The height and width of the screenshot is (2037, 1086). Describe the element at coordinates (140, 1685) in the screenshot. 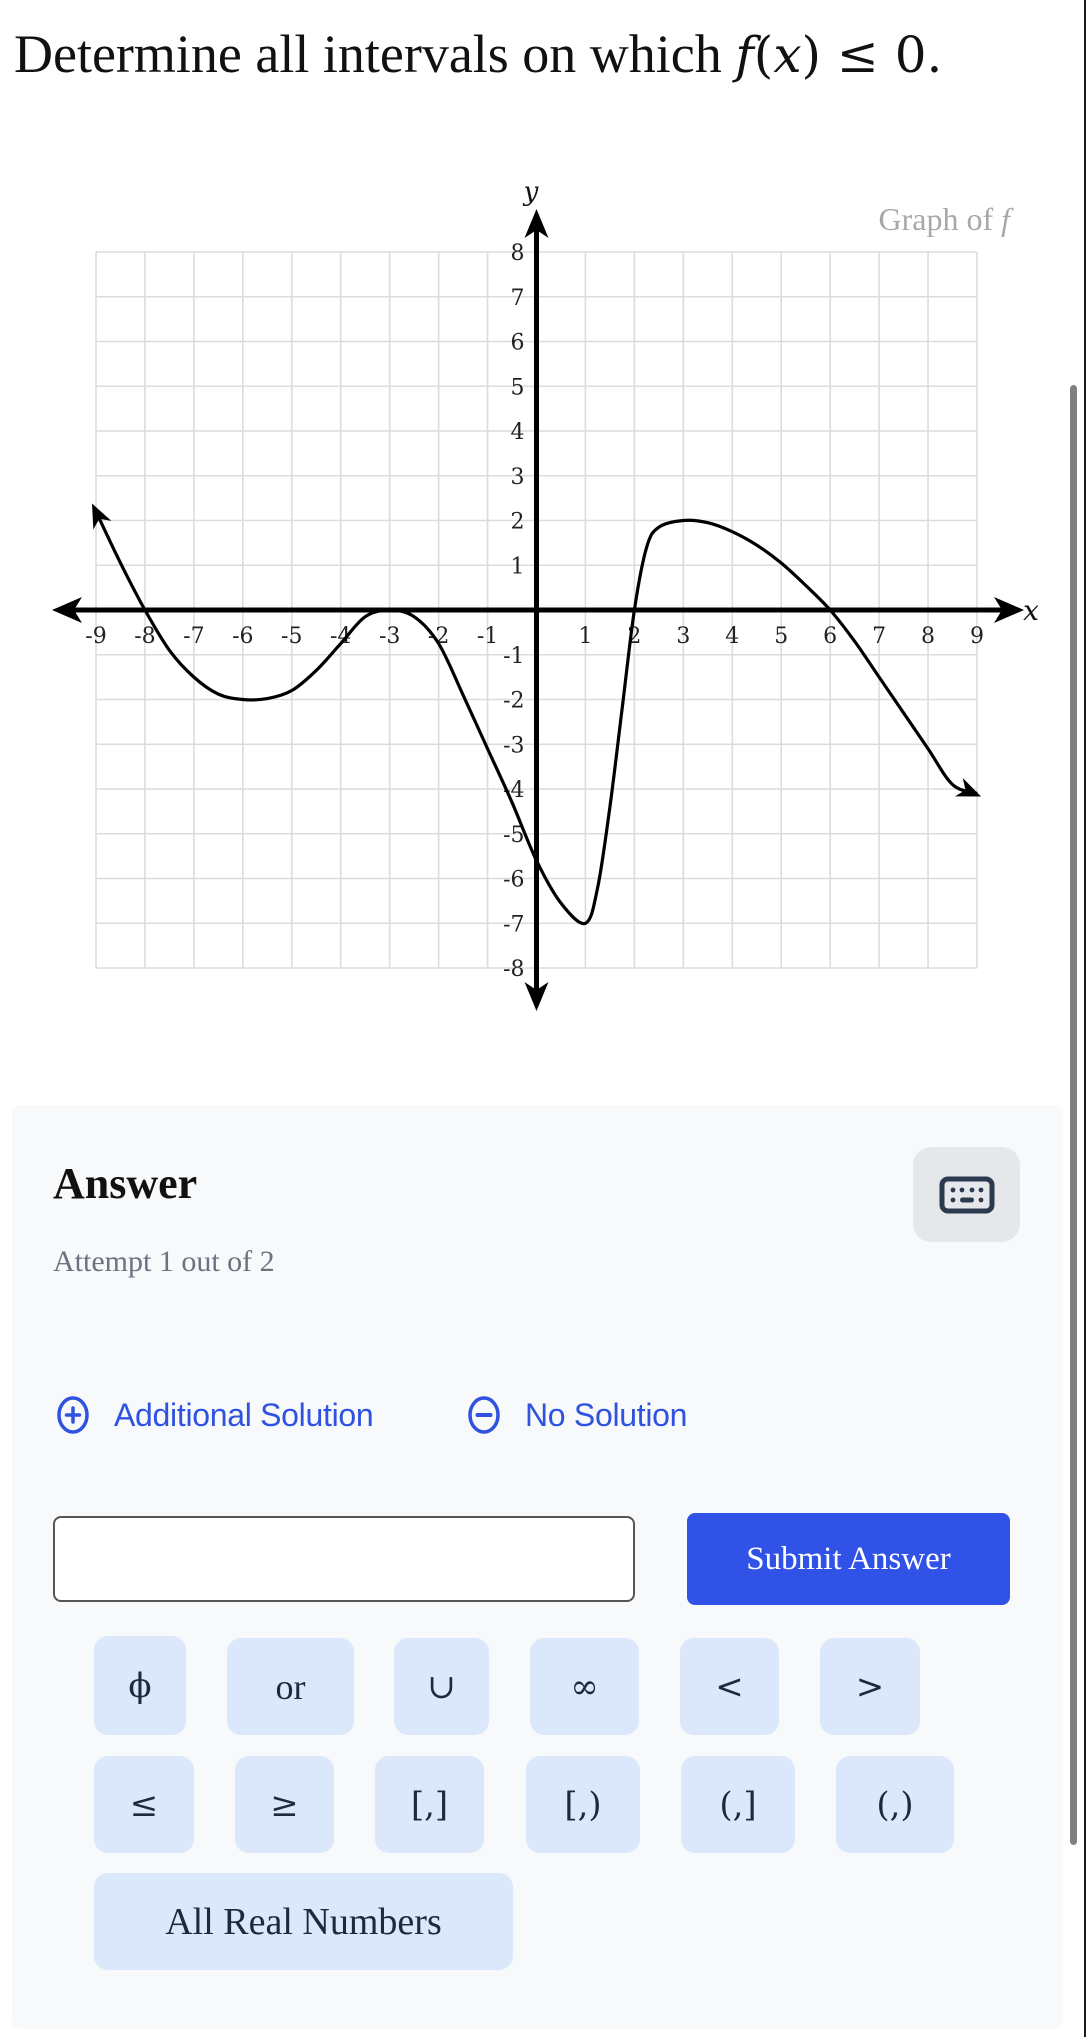

I see `key-empty-set: ϕ` at that location.